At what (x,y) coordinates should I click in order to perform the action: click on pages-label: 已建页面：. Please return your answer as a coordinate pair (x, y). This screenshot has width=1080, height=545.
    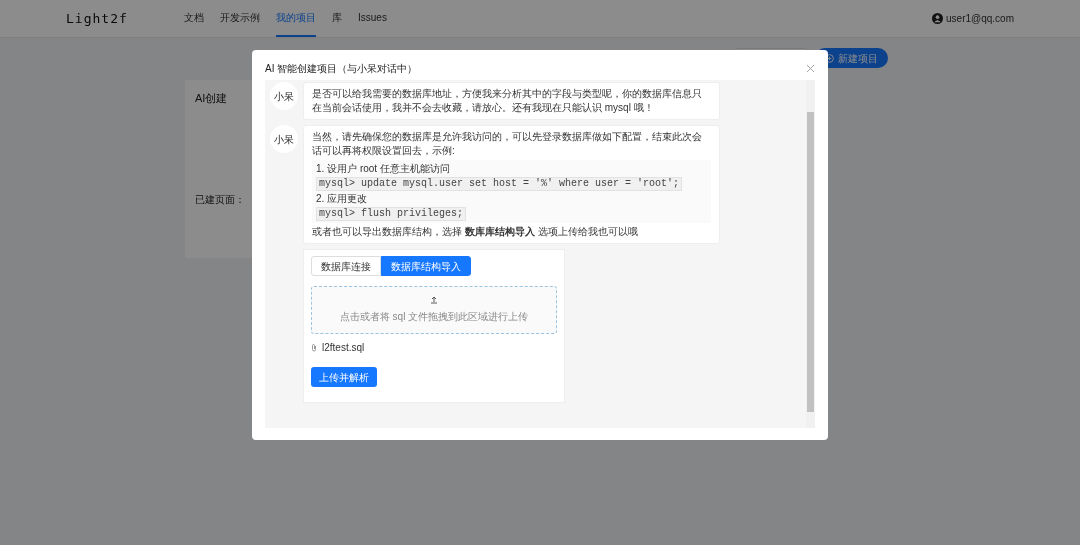
    Looking at the image, I should click on (220, 199).